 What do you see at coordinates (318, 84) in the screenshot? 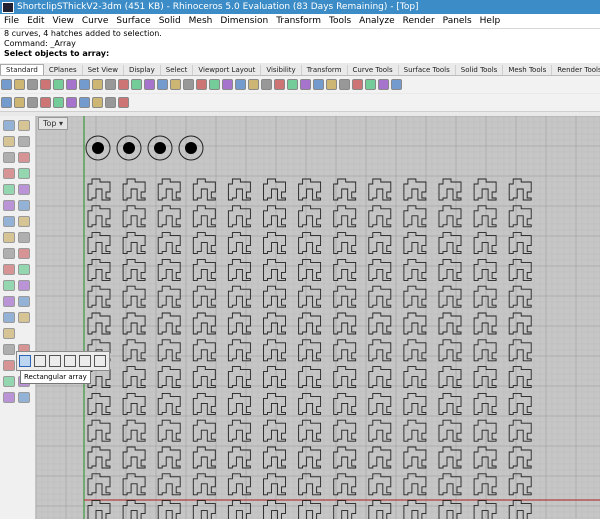
I see `color-icon` at bounding box center [318, 84].